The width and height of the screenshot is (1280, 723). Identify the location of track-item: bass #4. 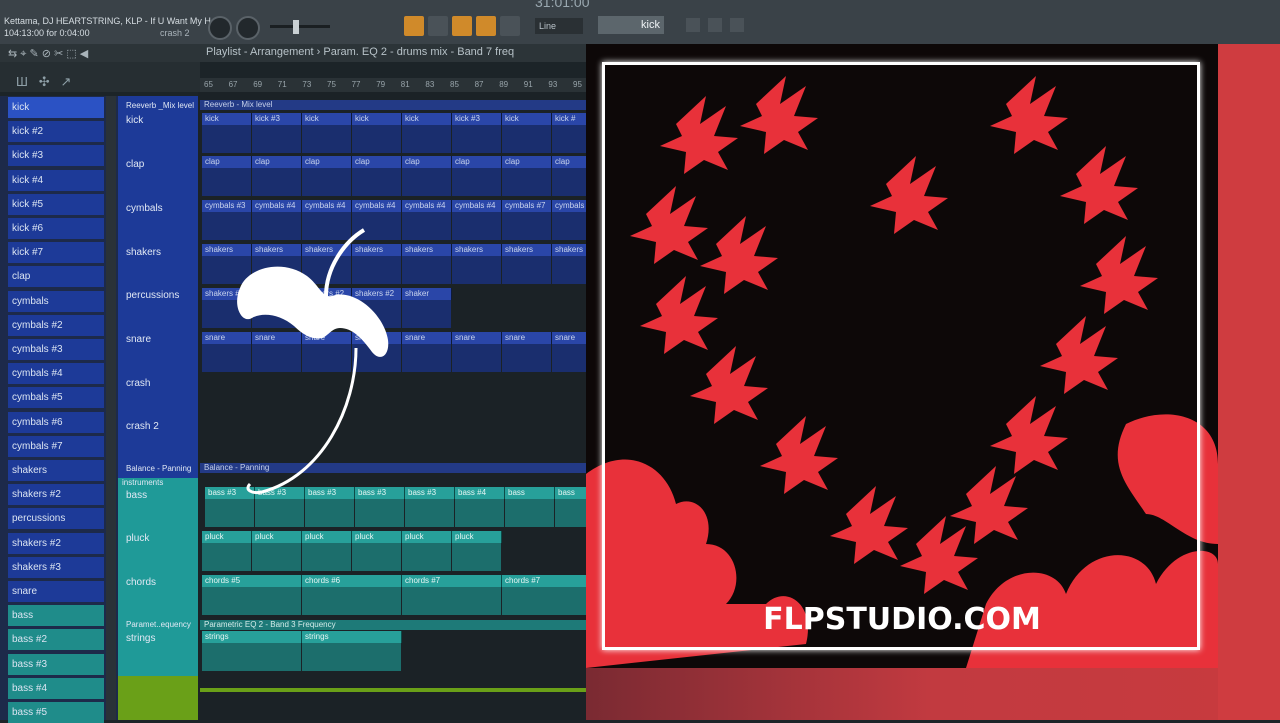
(56, 688).